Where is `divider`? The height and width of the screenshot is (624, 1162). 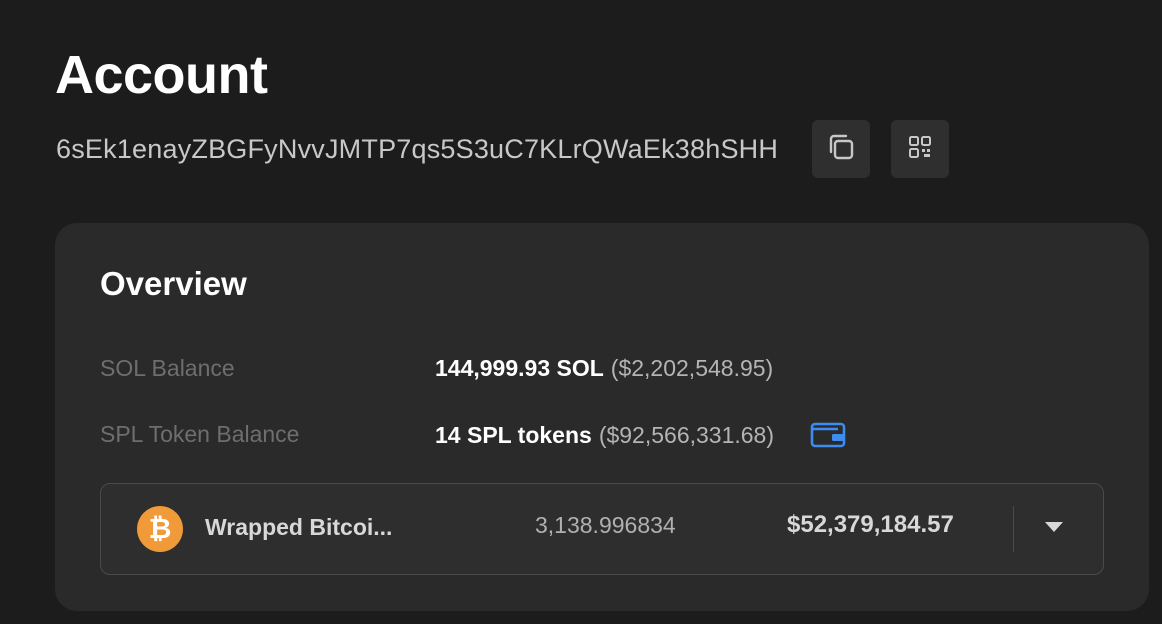
divider is located at coordinates (1013, 529).